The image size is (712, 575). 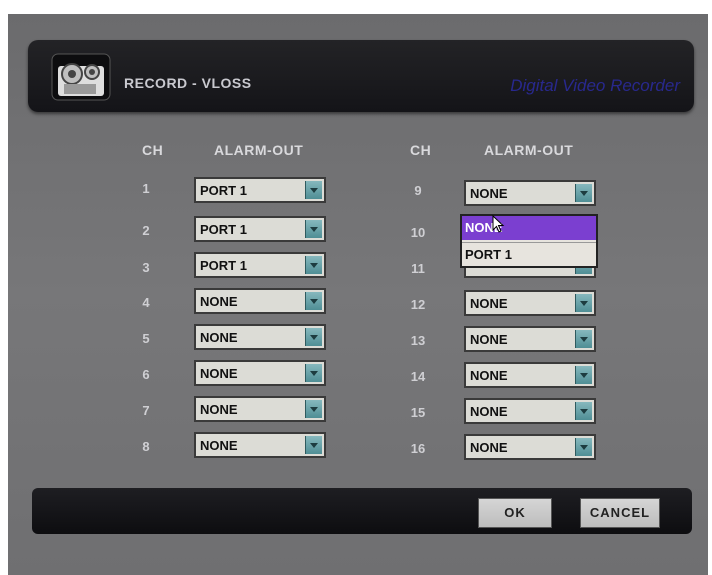 What do you see at coordinates (418, 304) in the screenshot?
I see `channel-number: 12` at bounding box center [418, 304].